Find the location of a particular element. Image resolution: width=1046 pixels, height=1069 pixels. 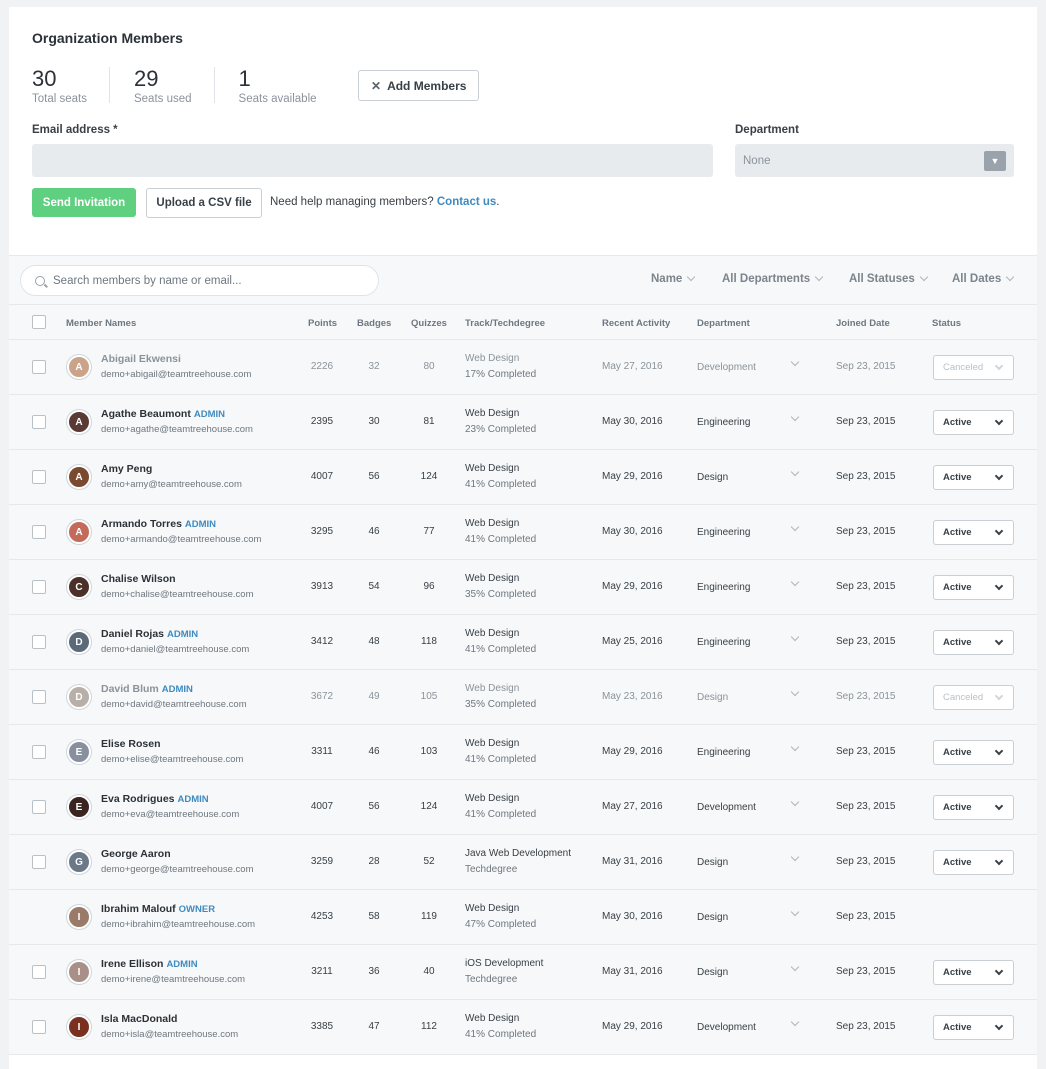

track-progress: 17% Completed is located at coordinates (501, 374).